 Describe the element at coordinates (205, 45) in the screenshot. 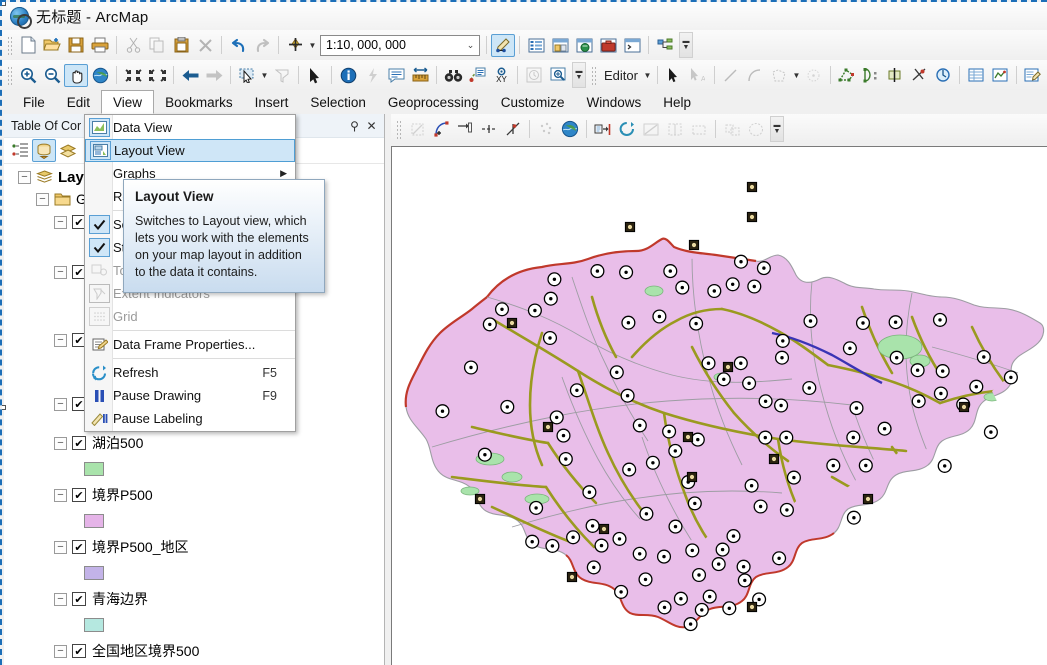

I see `delete-button` at that location.